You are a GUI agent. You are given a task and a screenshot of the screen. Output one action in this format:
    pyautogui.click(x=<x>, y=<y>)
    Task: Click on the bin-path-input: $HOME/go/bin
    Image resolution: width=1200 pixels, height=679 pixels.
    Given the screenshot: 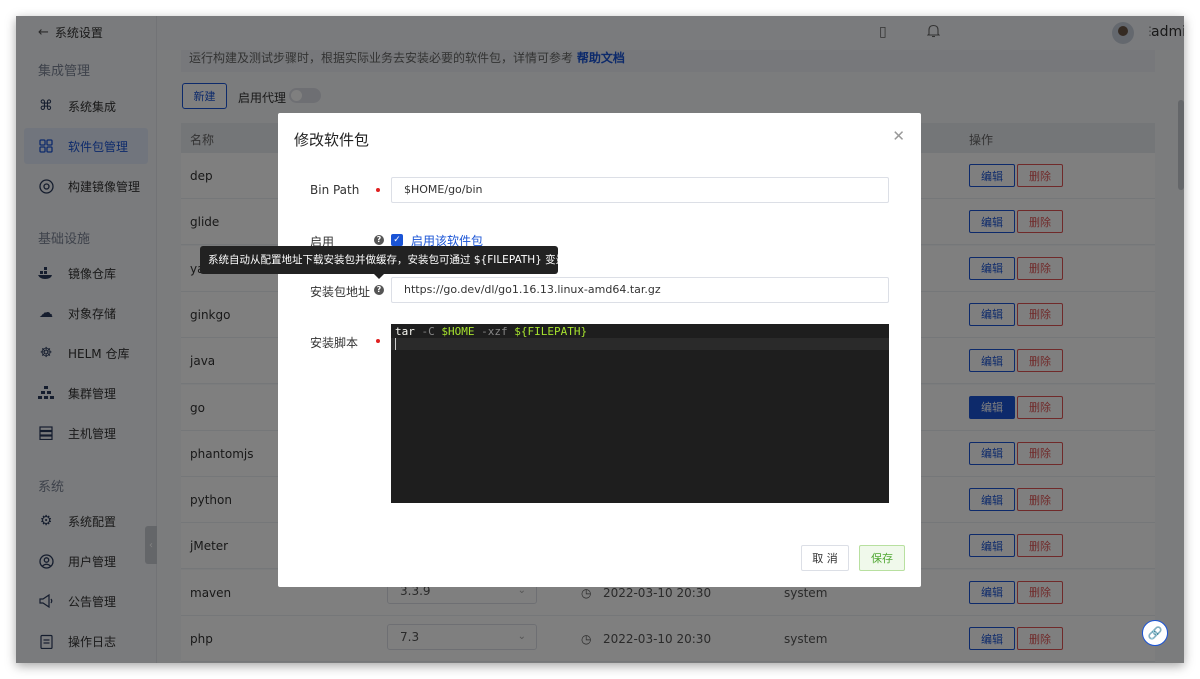 What is the action you would take?
    pyautogui.click(x=640, y=190)
    